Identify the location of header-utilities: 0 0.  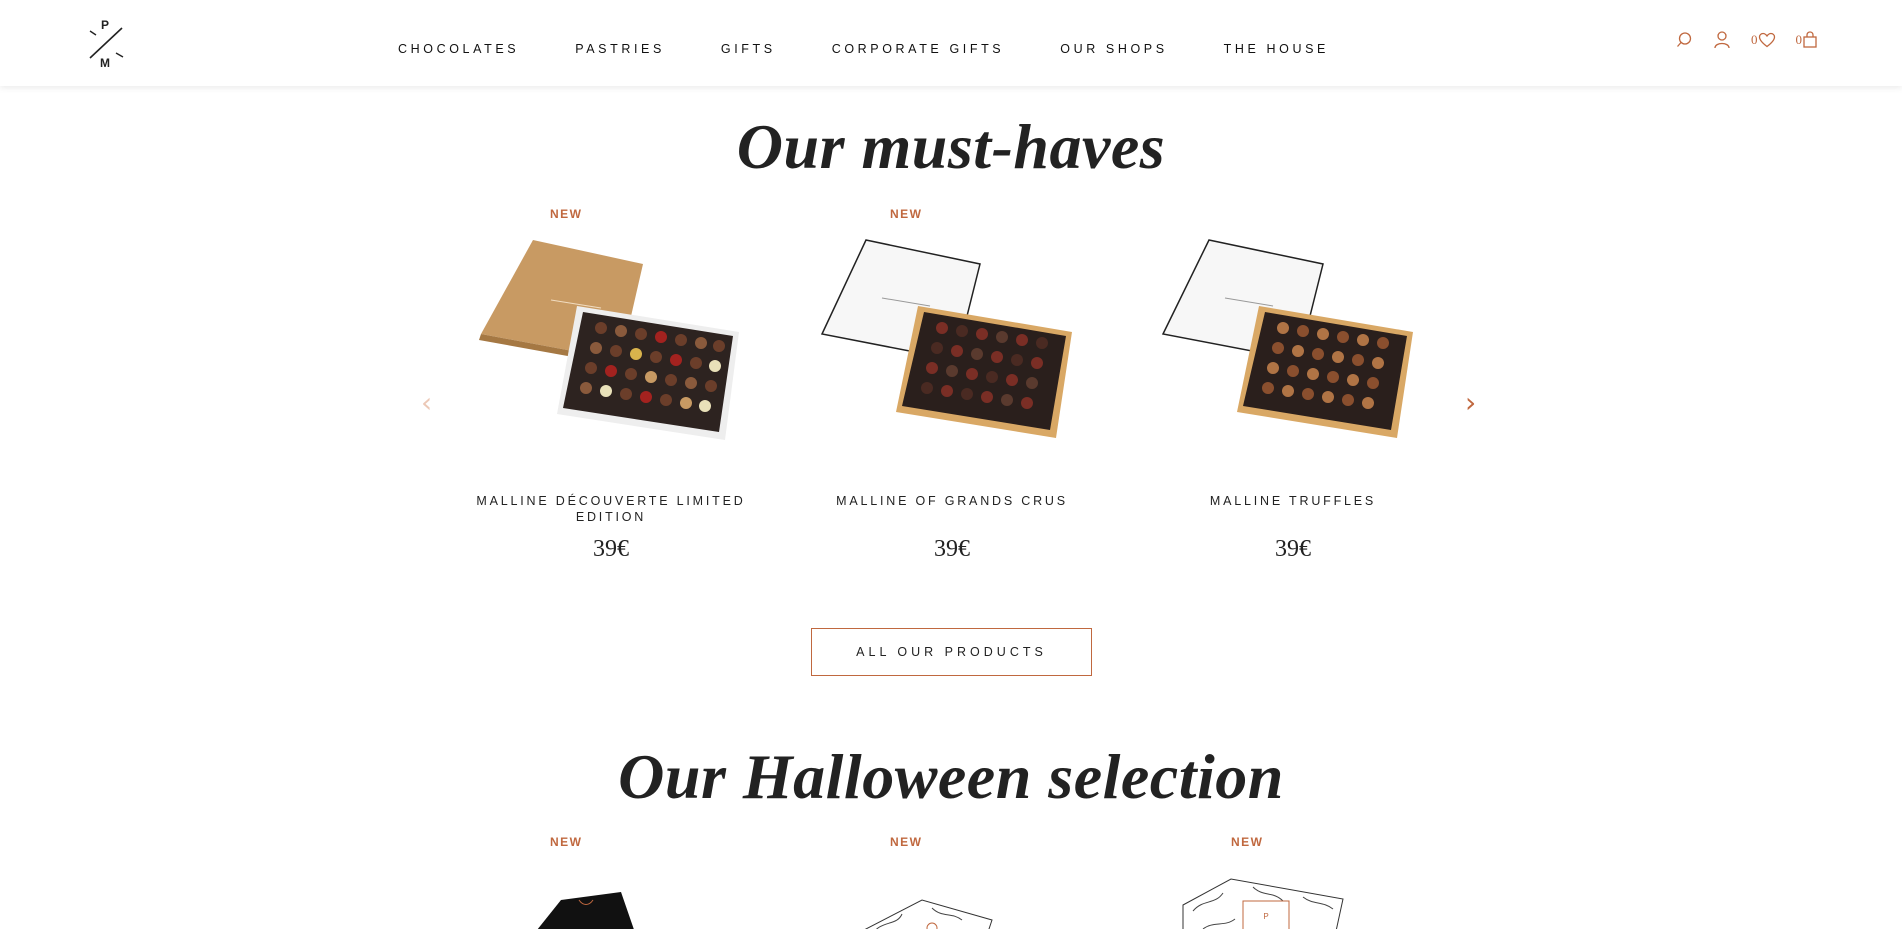
(1746, 39).